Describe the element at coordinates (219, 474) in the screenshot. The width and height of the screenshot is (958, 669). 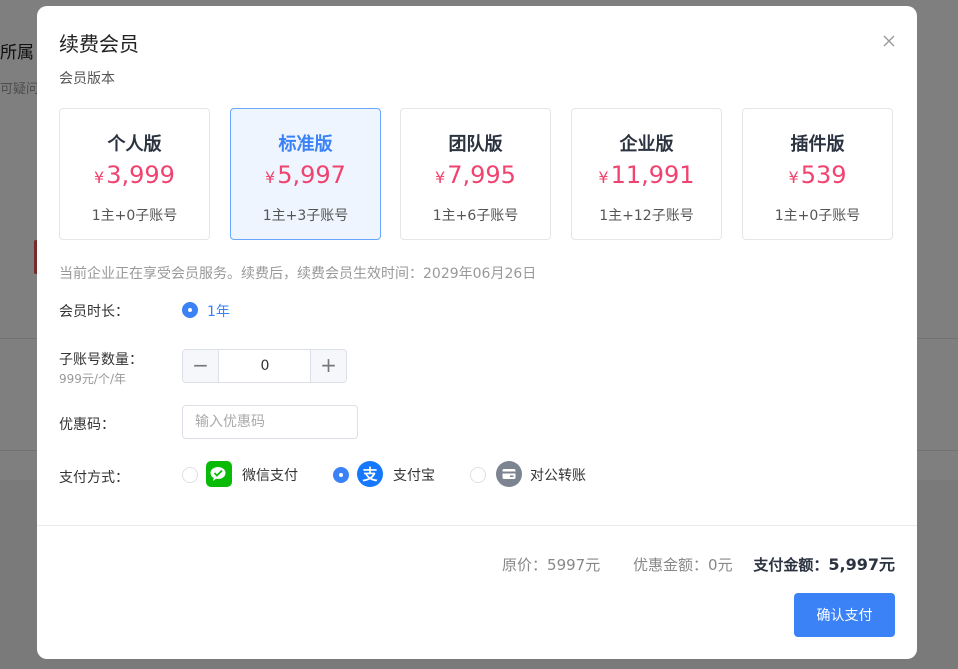
I see `wechat-pay-icon` at that location.